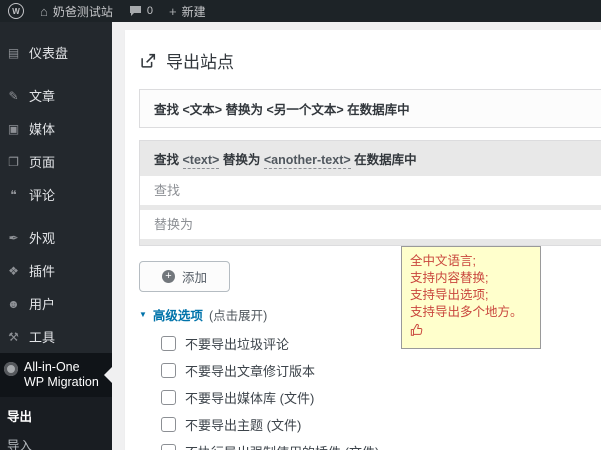 The image size is (601, 450). I want to click on sidebar-item-dashboard: ▤ 仪表盘, so click(56, 52).